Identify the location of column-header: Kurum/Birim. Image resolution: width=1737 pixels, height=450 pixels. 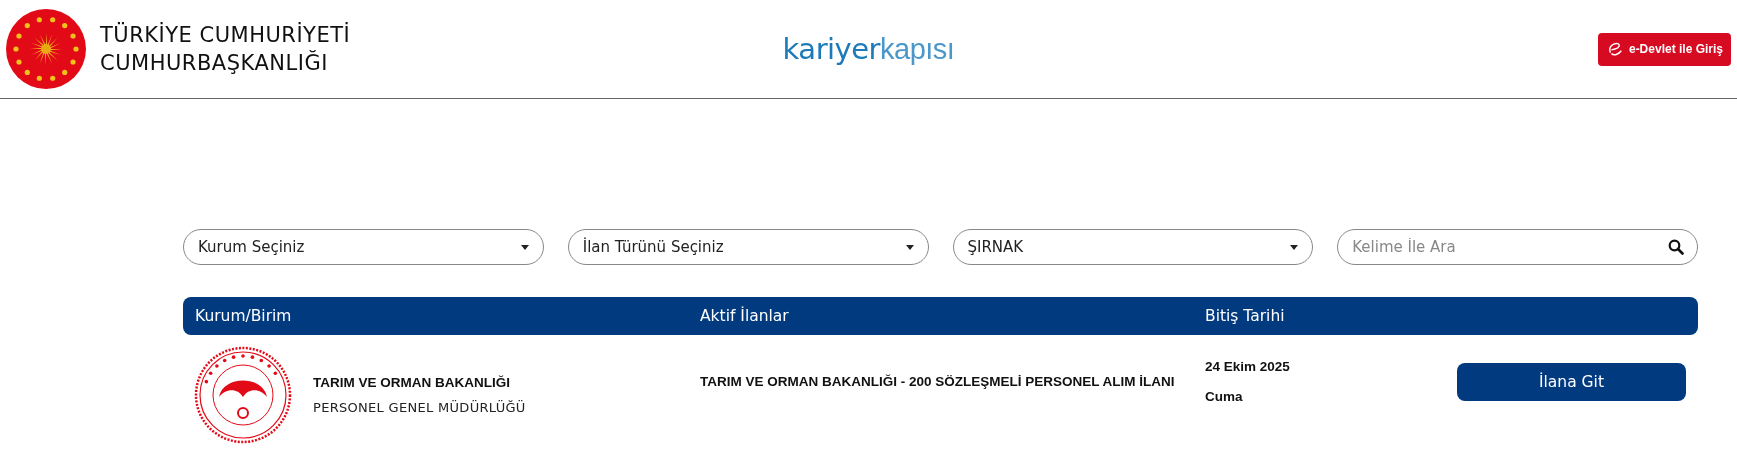
(244, 316).